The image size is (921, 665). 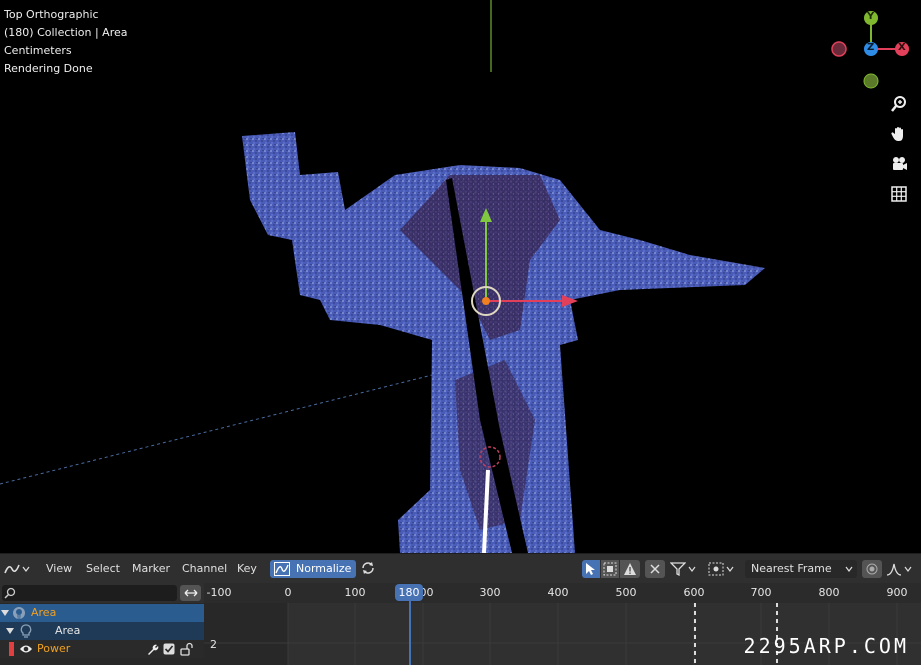 What do you see at coordinates (902, 47) in the screenshot?
I see `gizmo-x-label: X` at bounding box center [902, 47].